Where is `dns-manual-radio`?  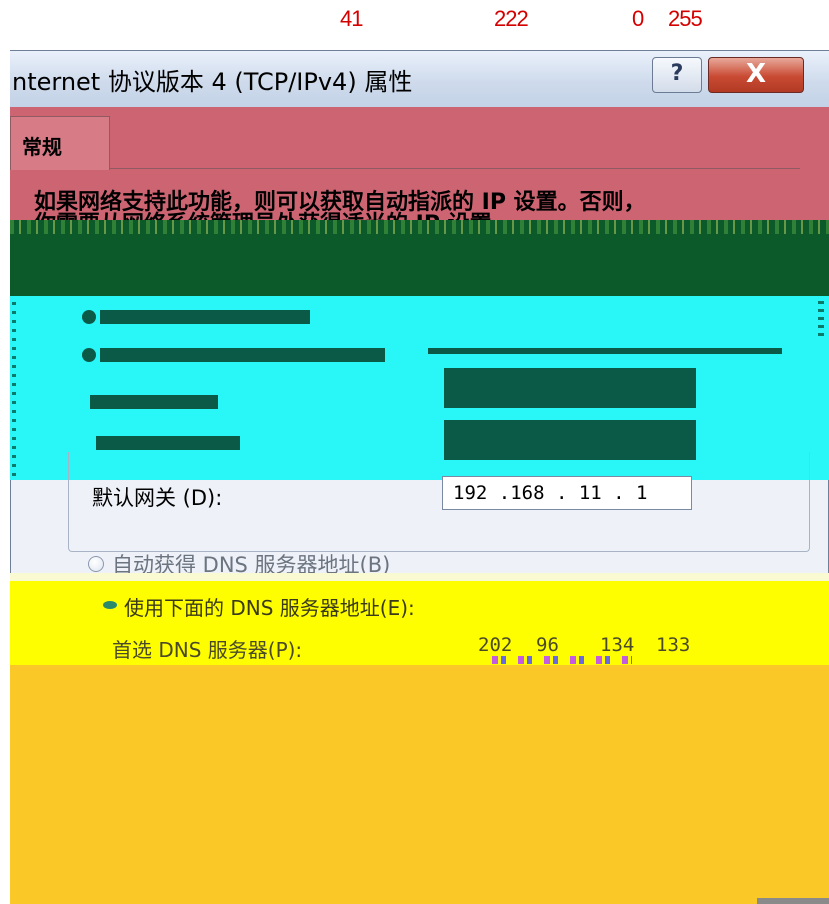
dns-manual-radio is located at coordinates (110, 605).